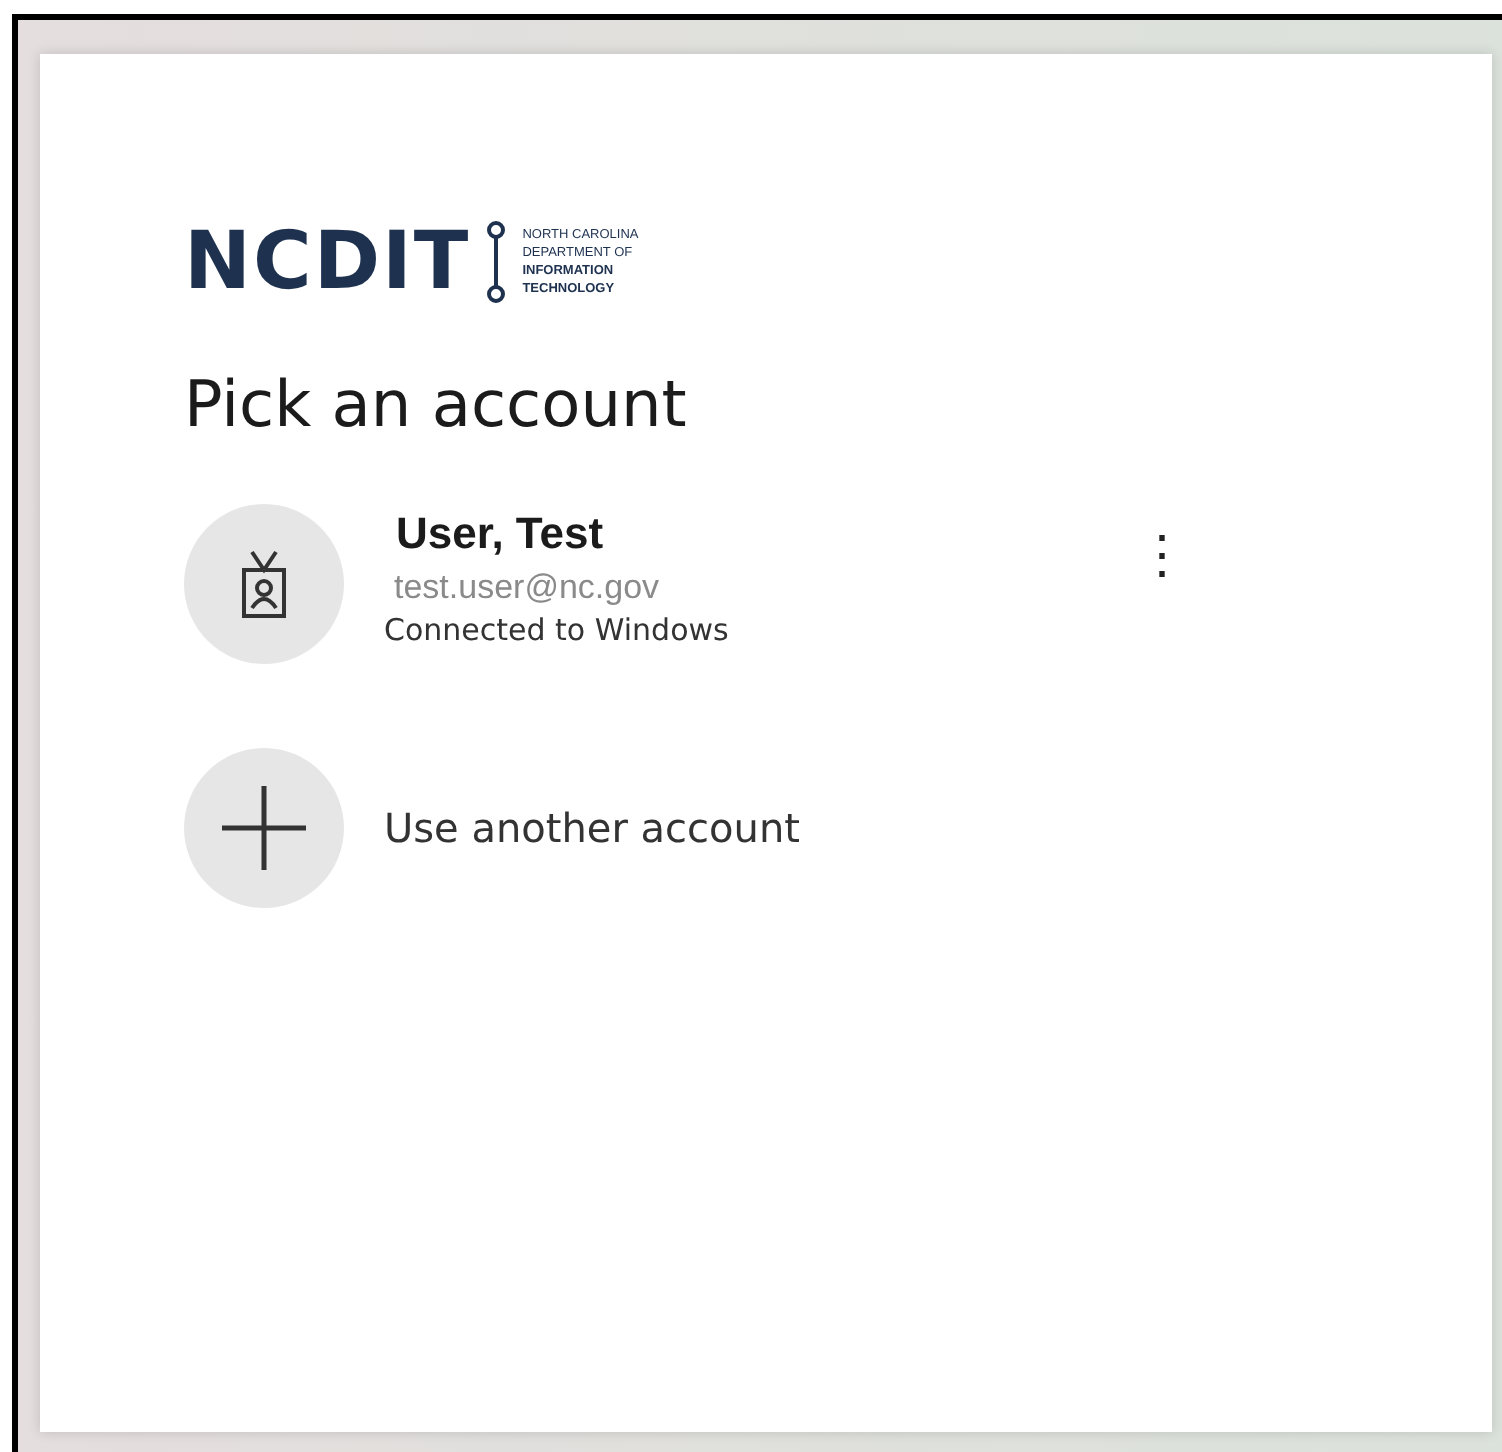 This screenshot has height=1452, width=1502. What do you see at coordinates (264, 584) in the screenshot?
I see `id-badge-icon` at bounding box center [264, 584].